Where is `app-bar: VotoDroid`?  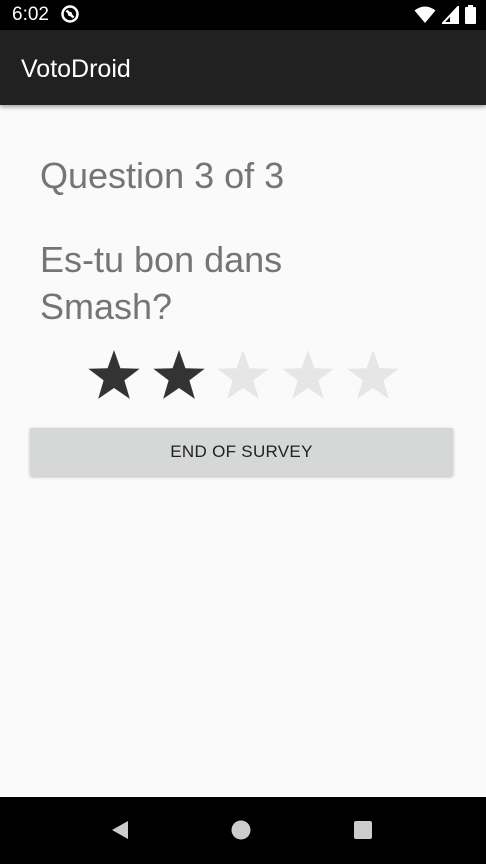 app-bar: VotoDroid is located at coordinates (243, 67).